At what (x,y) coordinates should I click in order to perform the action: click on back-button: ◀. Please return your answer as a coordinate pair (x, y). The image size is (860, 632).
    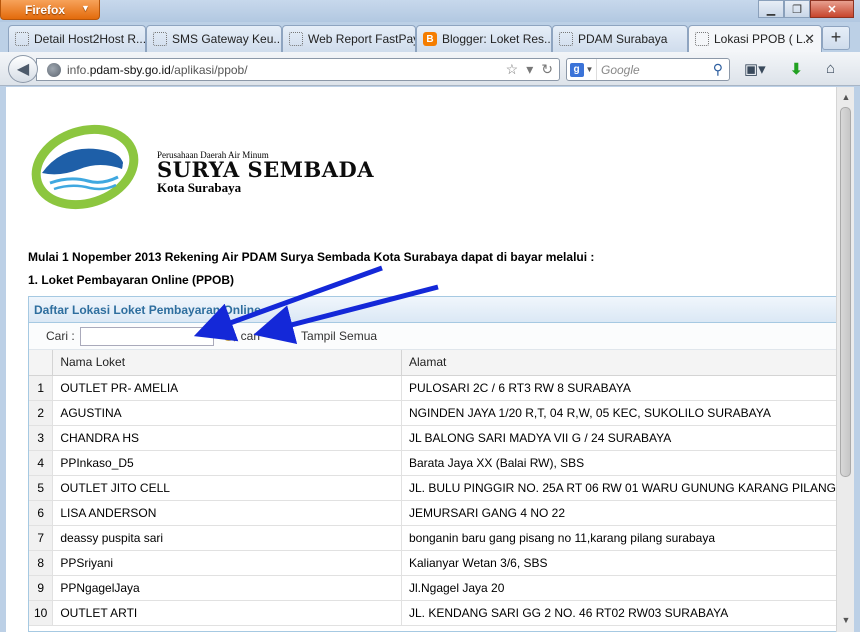
    Looking at the image, I should click on (23, 69).